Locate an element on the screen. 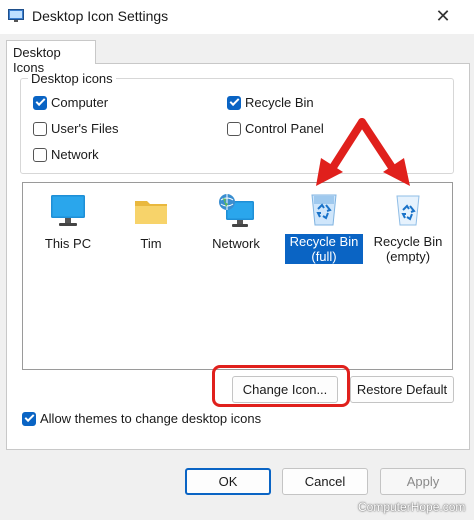 Image resolution: width=474 pixels, height=520 pixels. icon-label-tim: Tim is located at coordinates (151, 243).